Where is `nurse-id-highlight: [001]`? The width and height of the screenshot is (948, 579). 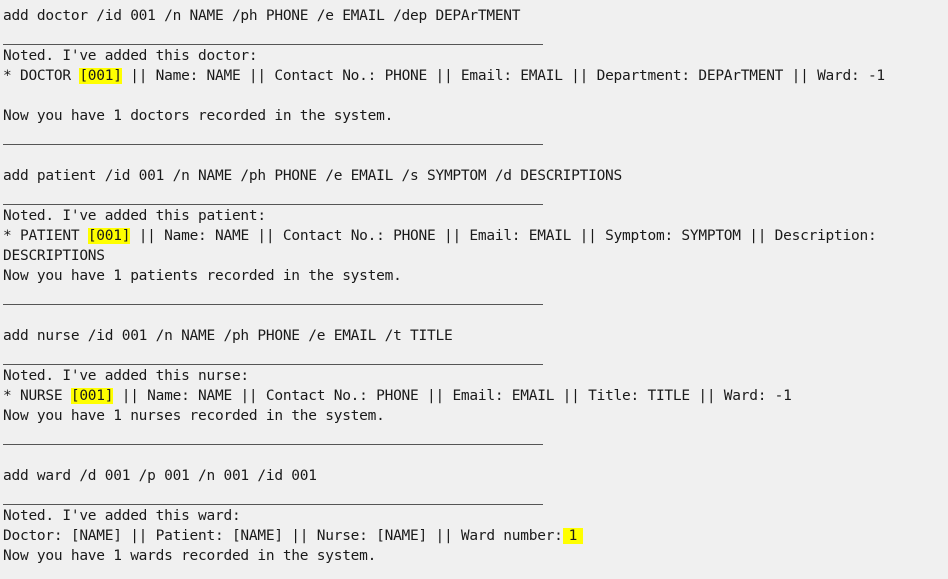
nurse-id-highlight: [001] is located at coordinates (92, 396).